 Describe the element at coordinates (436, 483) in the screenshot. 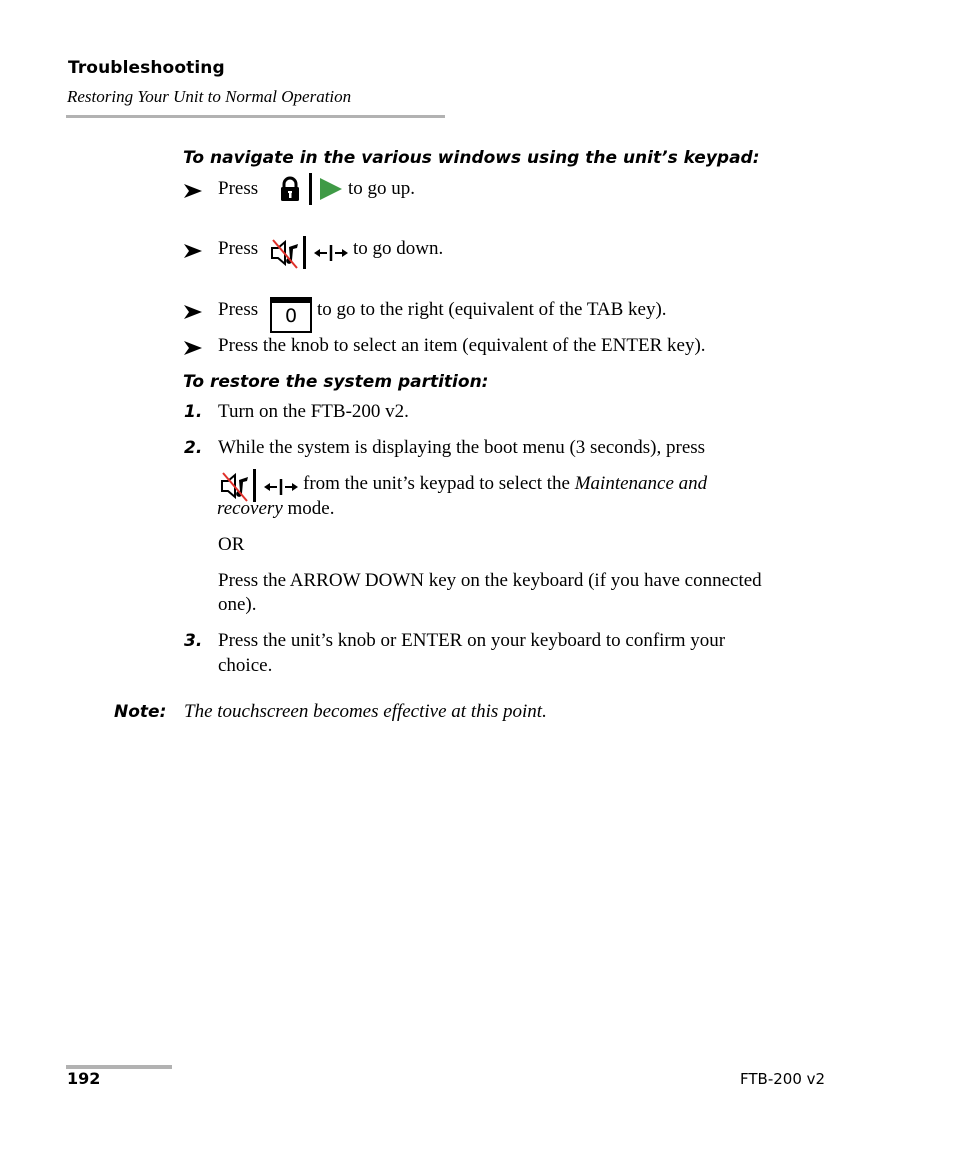

I see `step2-cont-text: from the unit’s keypad to select the` at that location.